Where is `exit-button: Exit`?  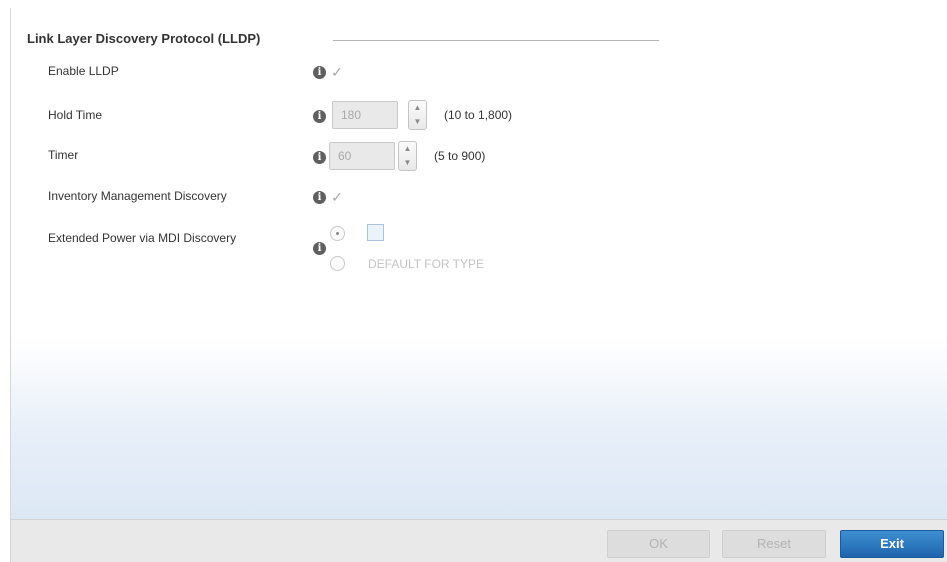
exit-button: Exit is located at coordinates (892, 544).